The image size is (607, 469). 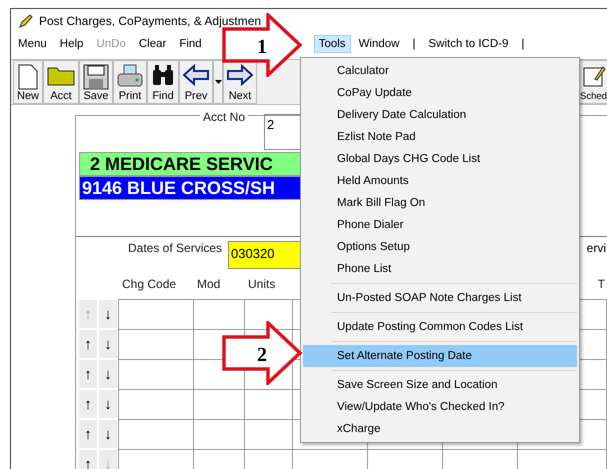 What do you see at coordinates (440, 429) in the screenshot?
I see `menu-item: xCharge` at bounding box center [440, 429].